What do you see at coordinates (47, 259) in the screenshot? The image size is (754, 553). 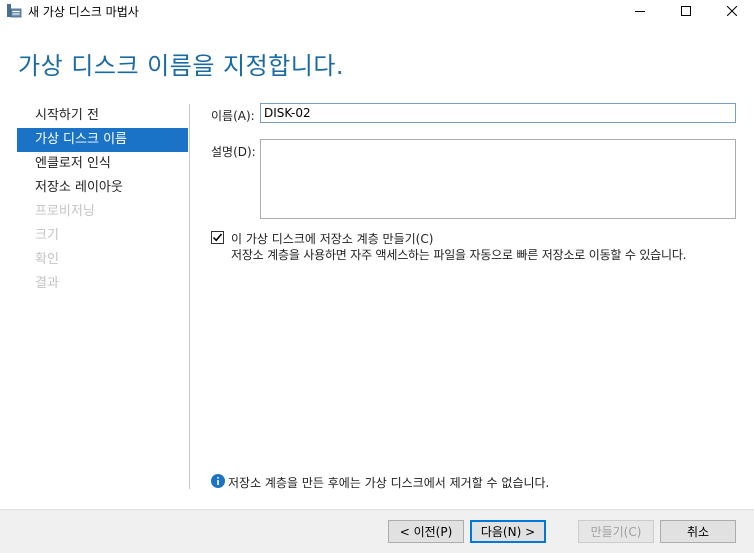 I see `step-confirmation: 확인` at bounding box center [47, 259].